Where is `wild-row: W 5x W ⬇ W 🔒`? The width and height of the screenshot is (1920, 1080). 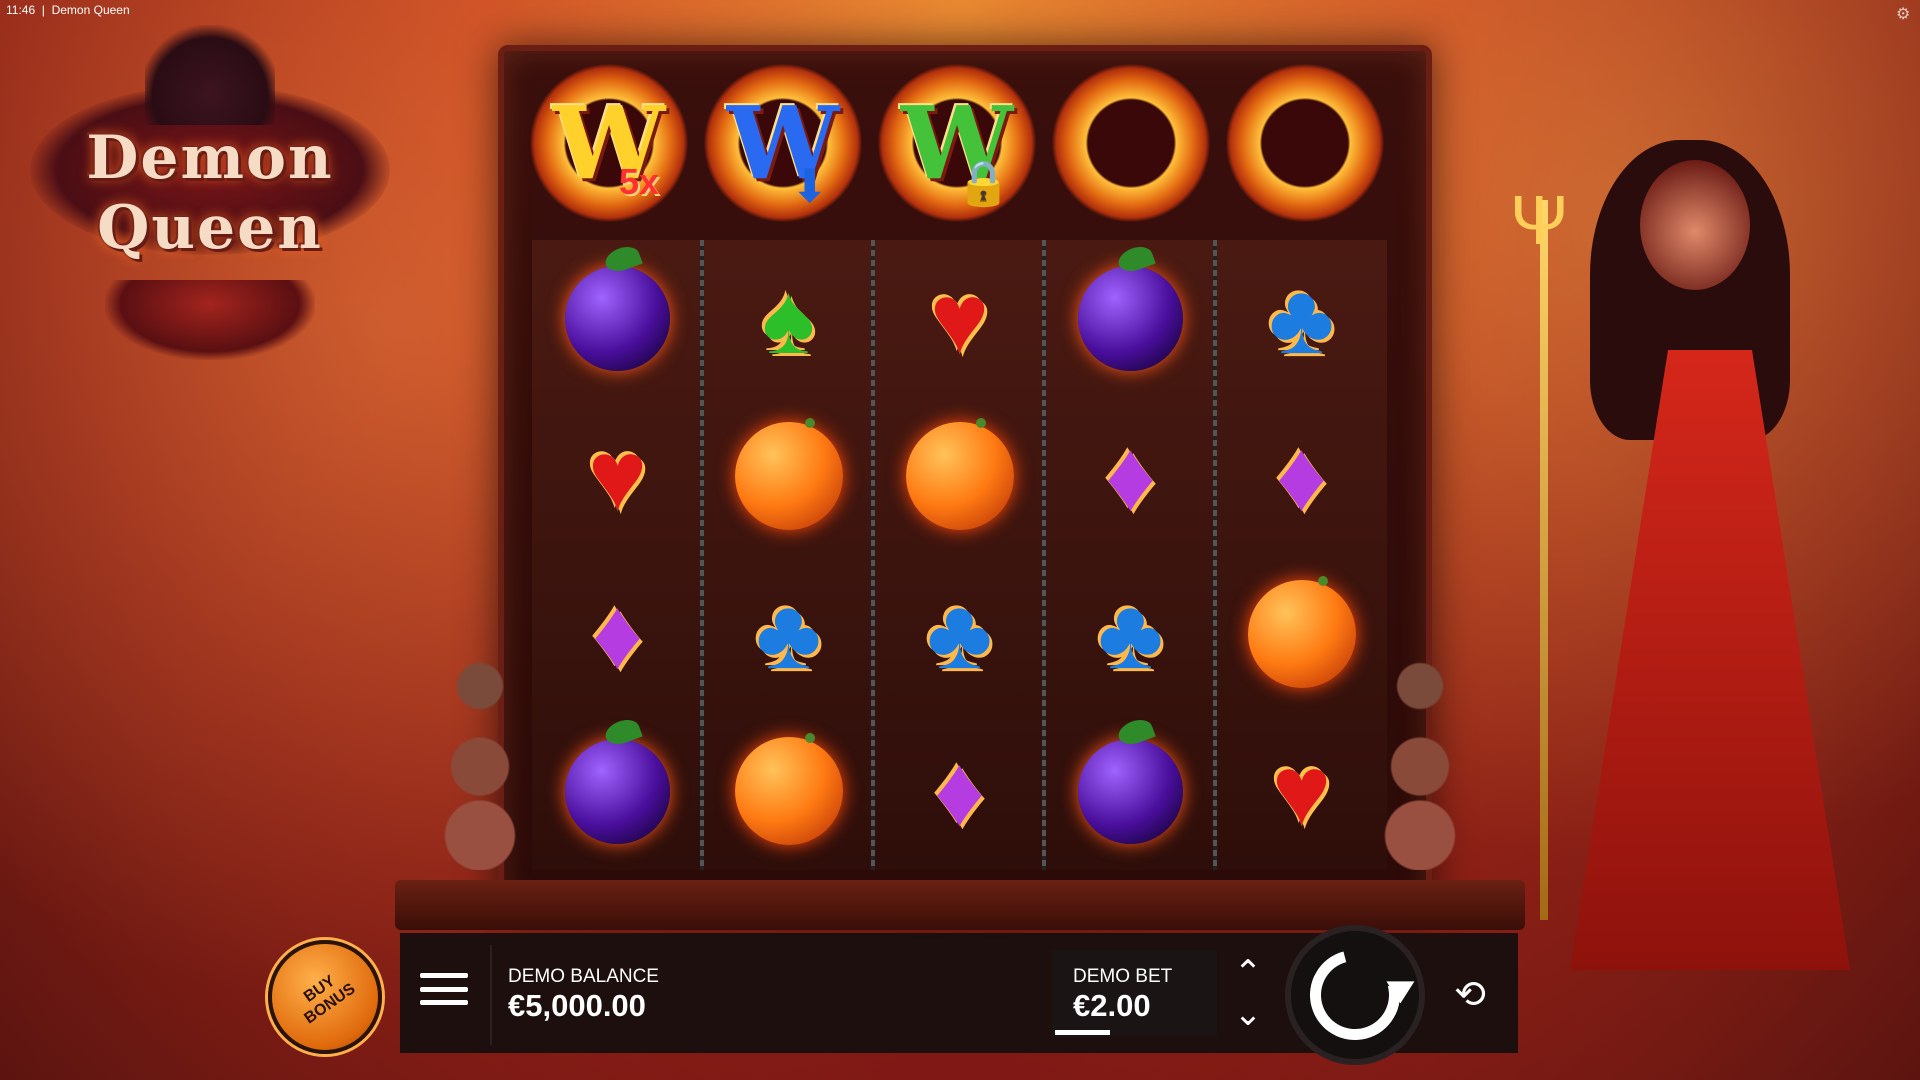 wild-row: W 5x W ⬇ W 🔒 is located at coordinates (957, 142).